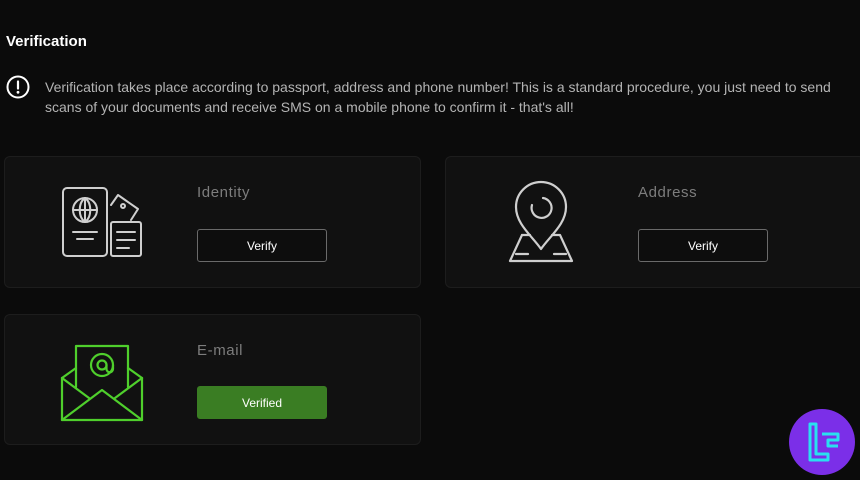  What do you see at coordinates (46, 41) in the screenshot?
I see `page-title: Verification` at bounding box center [46, 41].